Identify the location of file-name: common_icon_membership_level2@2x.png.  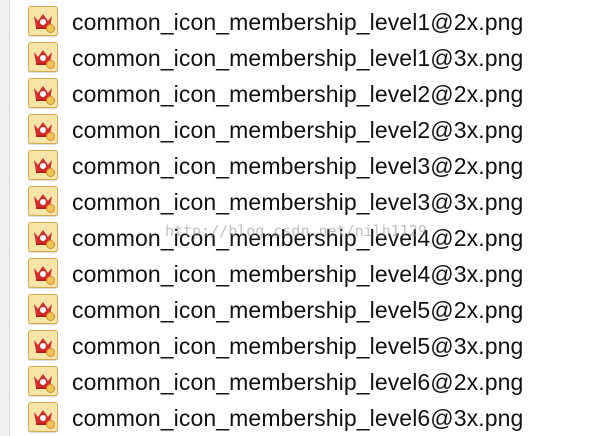
(298, 94).